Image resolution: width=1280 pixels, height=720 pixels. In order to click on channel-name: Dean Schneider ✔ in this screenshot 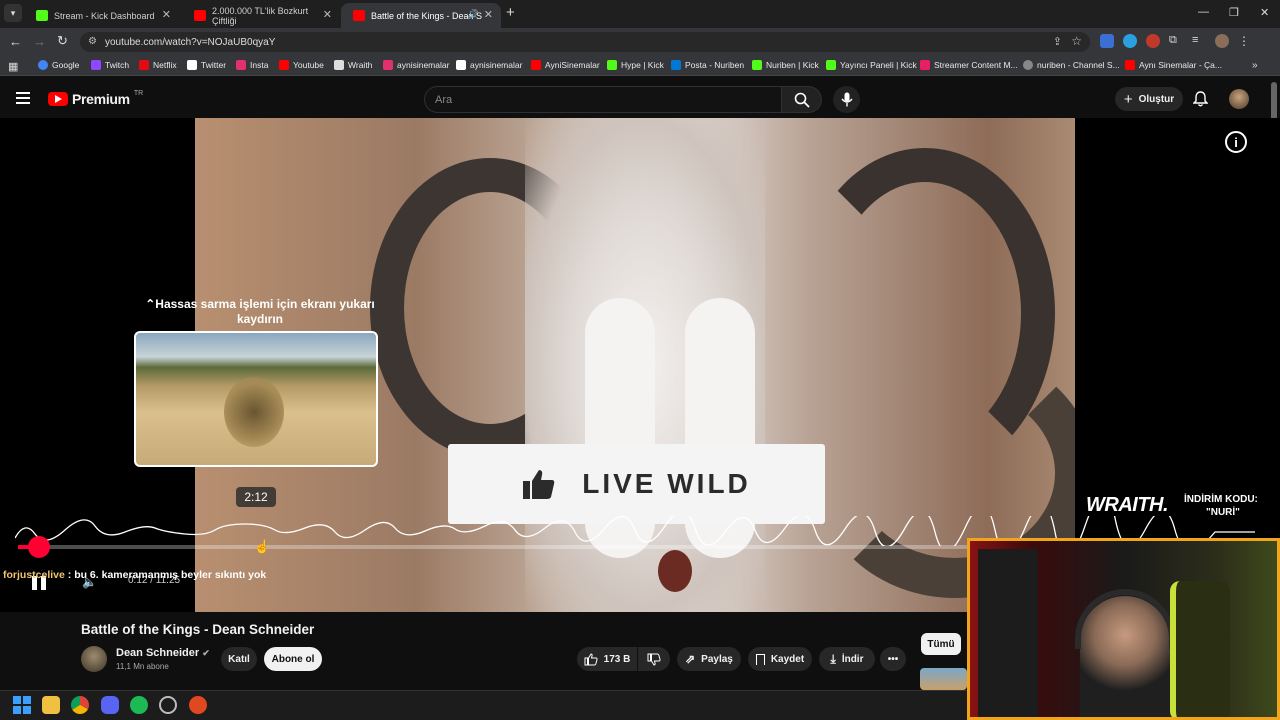, I will do `click(163, 653)`.